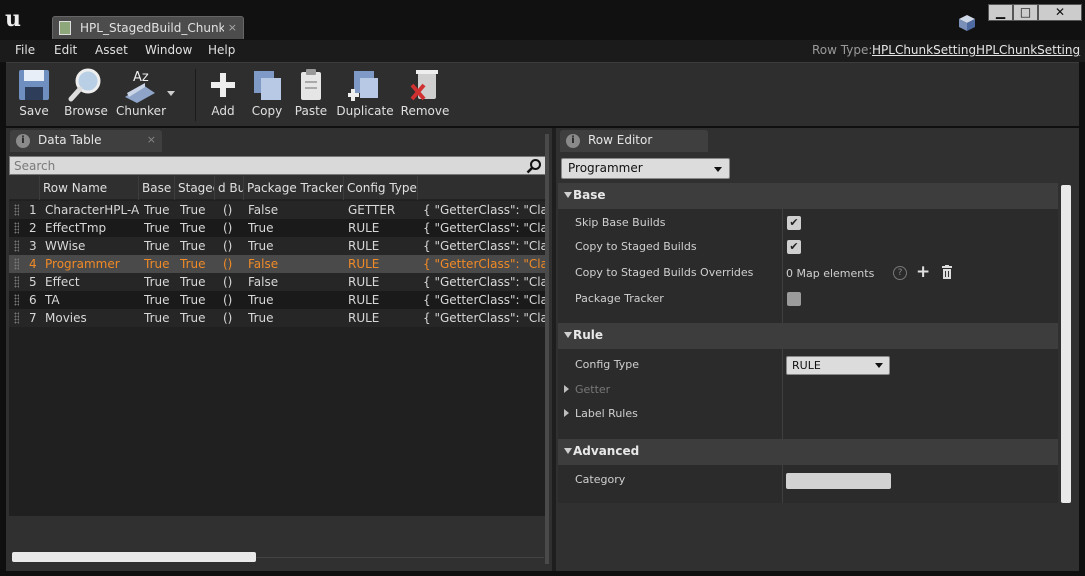  Describe the element at coordinates (381, 188) in the screenshot. I see `column-header-config-type: Config Type` at that location.